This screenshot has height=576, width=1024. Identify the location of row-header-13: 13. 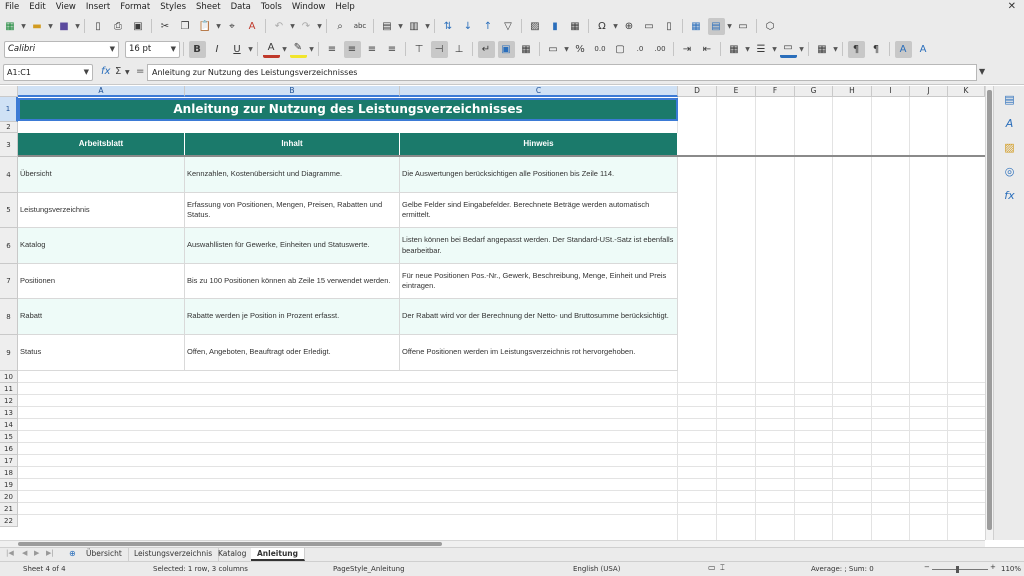
(9, 413).